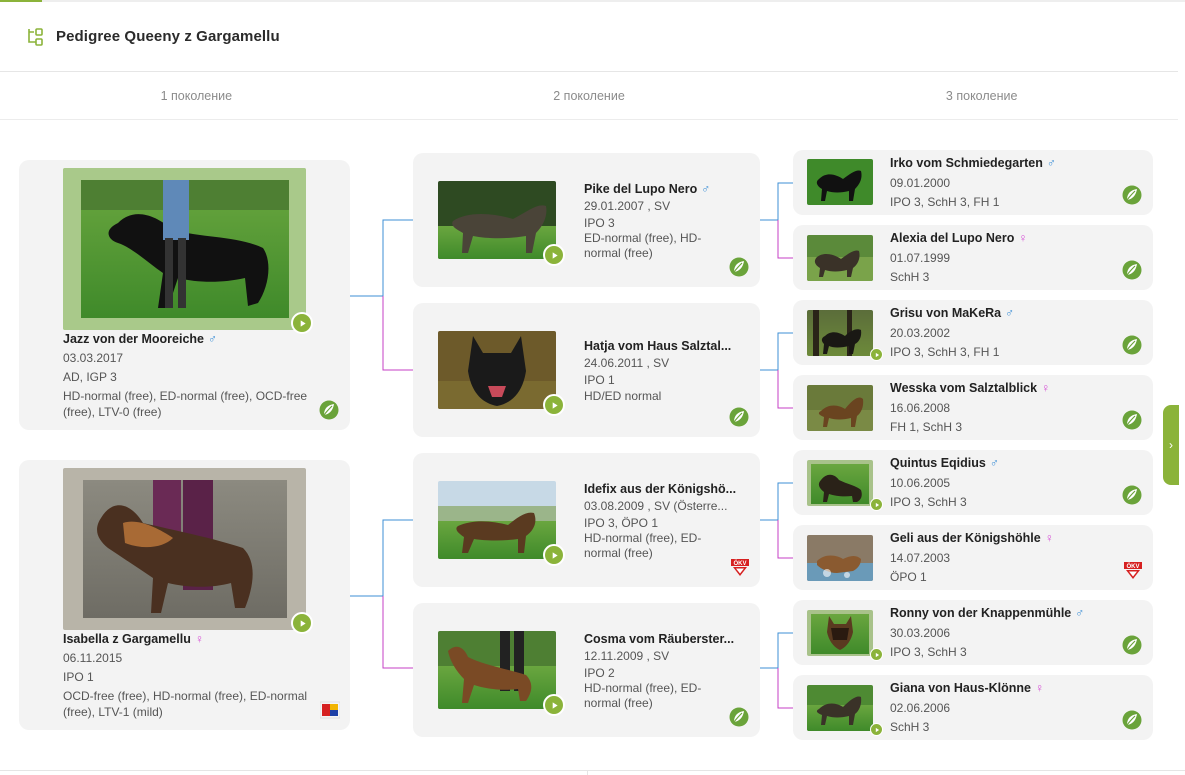 The height and width of the screenshot is (775, 1185). Describe the element at coordinates (1000, 613) in the screenshot. I see `dog-name: Ronny von der Knappenmühle ♂` at that location.